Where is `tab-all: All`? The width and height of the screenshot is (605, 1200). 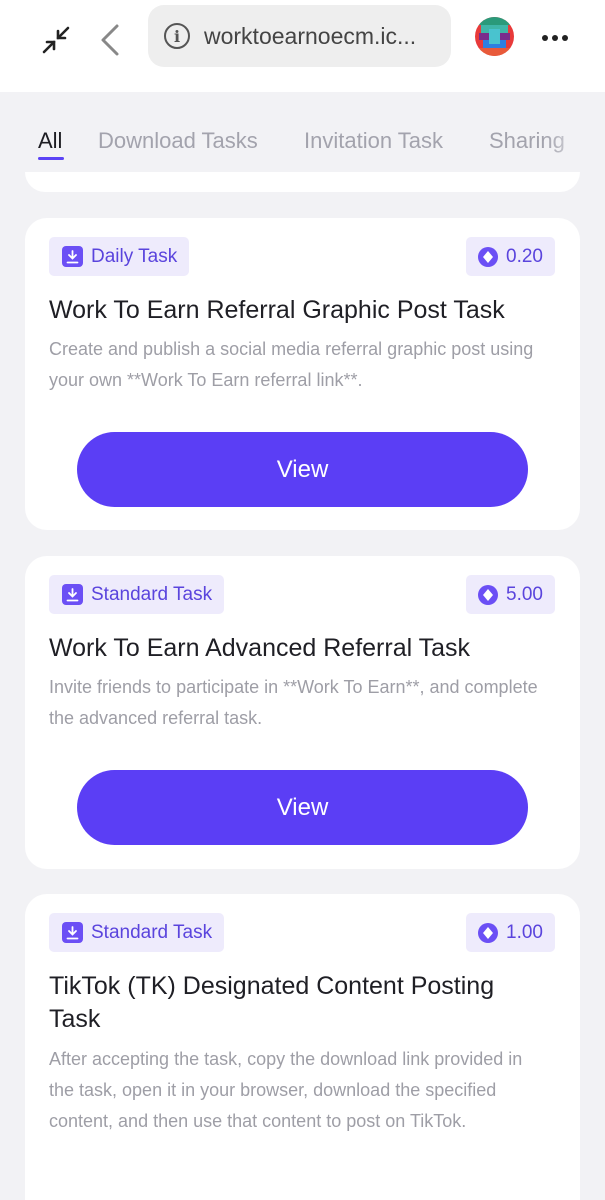
tab-all: All is located at coordinates (50, 141).